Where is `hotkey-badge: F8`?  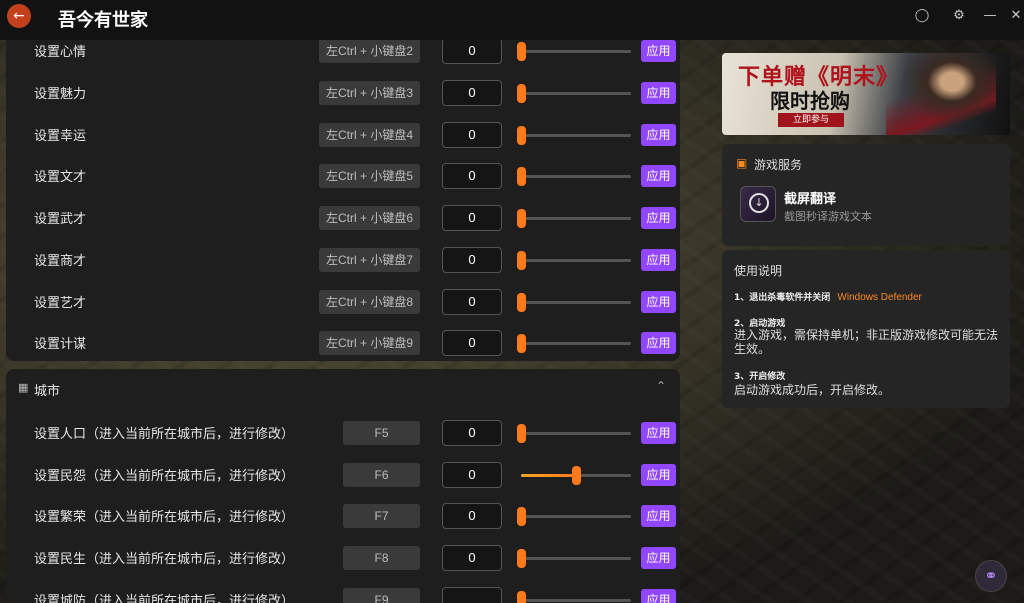 hotkey-badge: F8 is located at coordinates (381, 558).